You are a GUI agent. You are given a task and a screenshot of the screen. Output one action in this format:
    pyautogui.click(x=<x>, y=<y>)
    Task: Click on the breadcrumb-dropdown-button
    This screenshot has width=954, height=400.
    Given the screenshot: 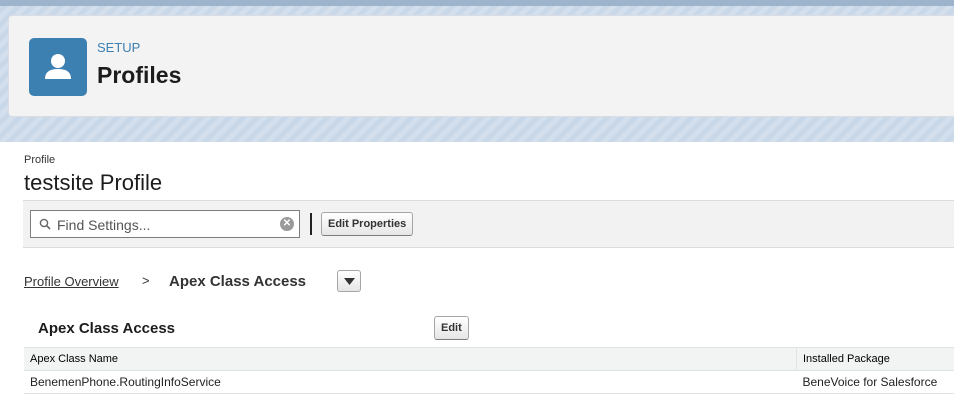 What is the action you would take?
    pyautogui.click(x=349, y=281)
    